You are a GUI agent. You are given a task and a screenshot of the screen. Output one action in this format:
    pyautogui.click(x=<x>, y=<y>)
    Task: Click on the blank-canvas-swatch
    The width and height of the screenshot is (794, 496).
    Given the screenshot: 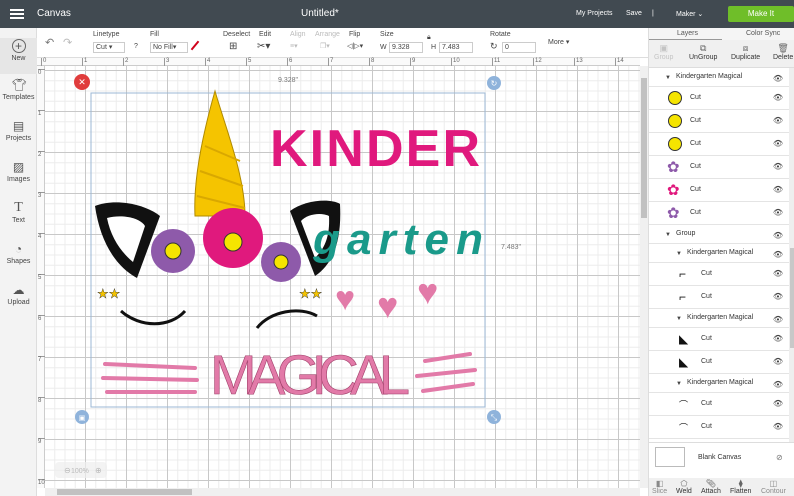 What is the action you would take?
    pyautogui.click(x=670, y=457)
    